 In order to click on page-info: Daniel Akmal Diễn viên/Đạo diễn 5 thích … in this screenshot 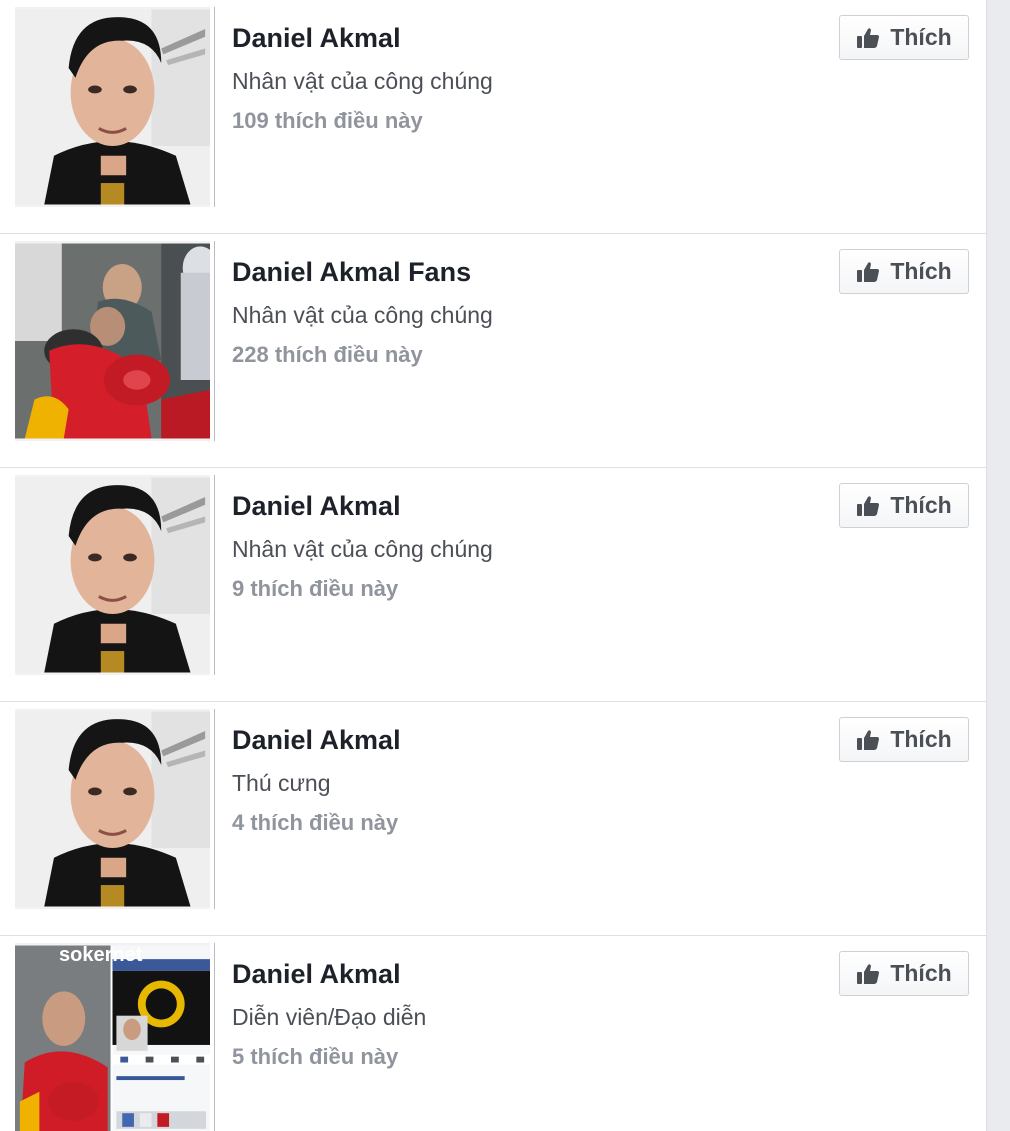, I will do `click(329, 1014)`.